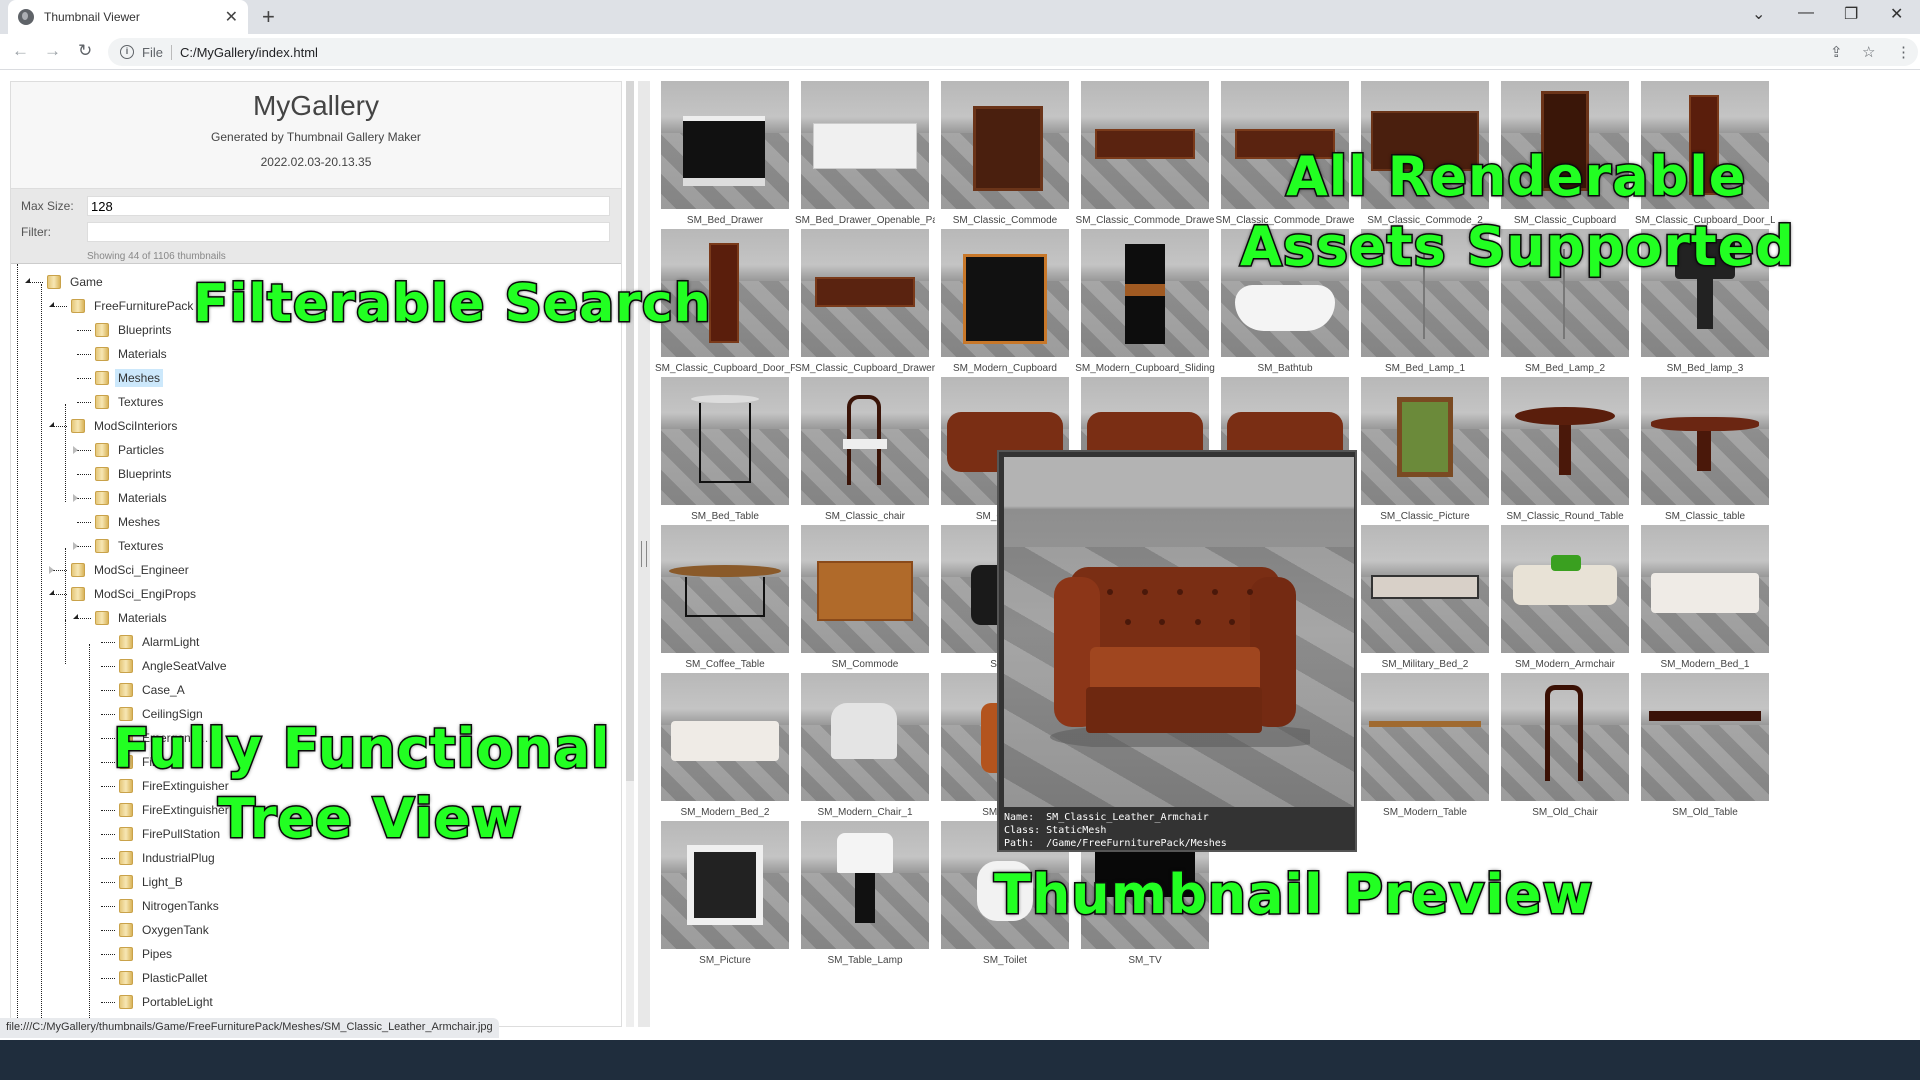 The height and width of the screenshot is (1080, 1920). I want to click on back-button: ←, so click(20, 51).